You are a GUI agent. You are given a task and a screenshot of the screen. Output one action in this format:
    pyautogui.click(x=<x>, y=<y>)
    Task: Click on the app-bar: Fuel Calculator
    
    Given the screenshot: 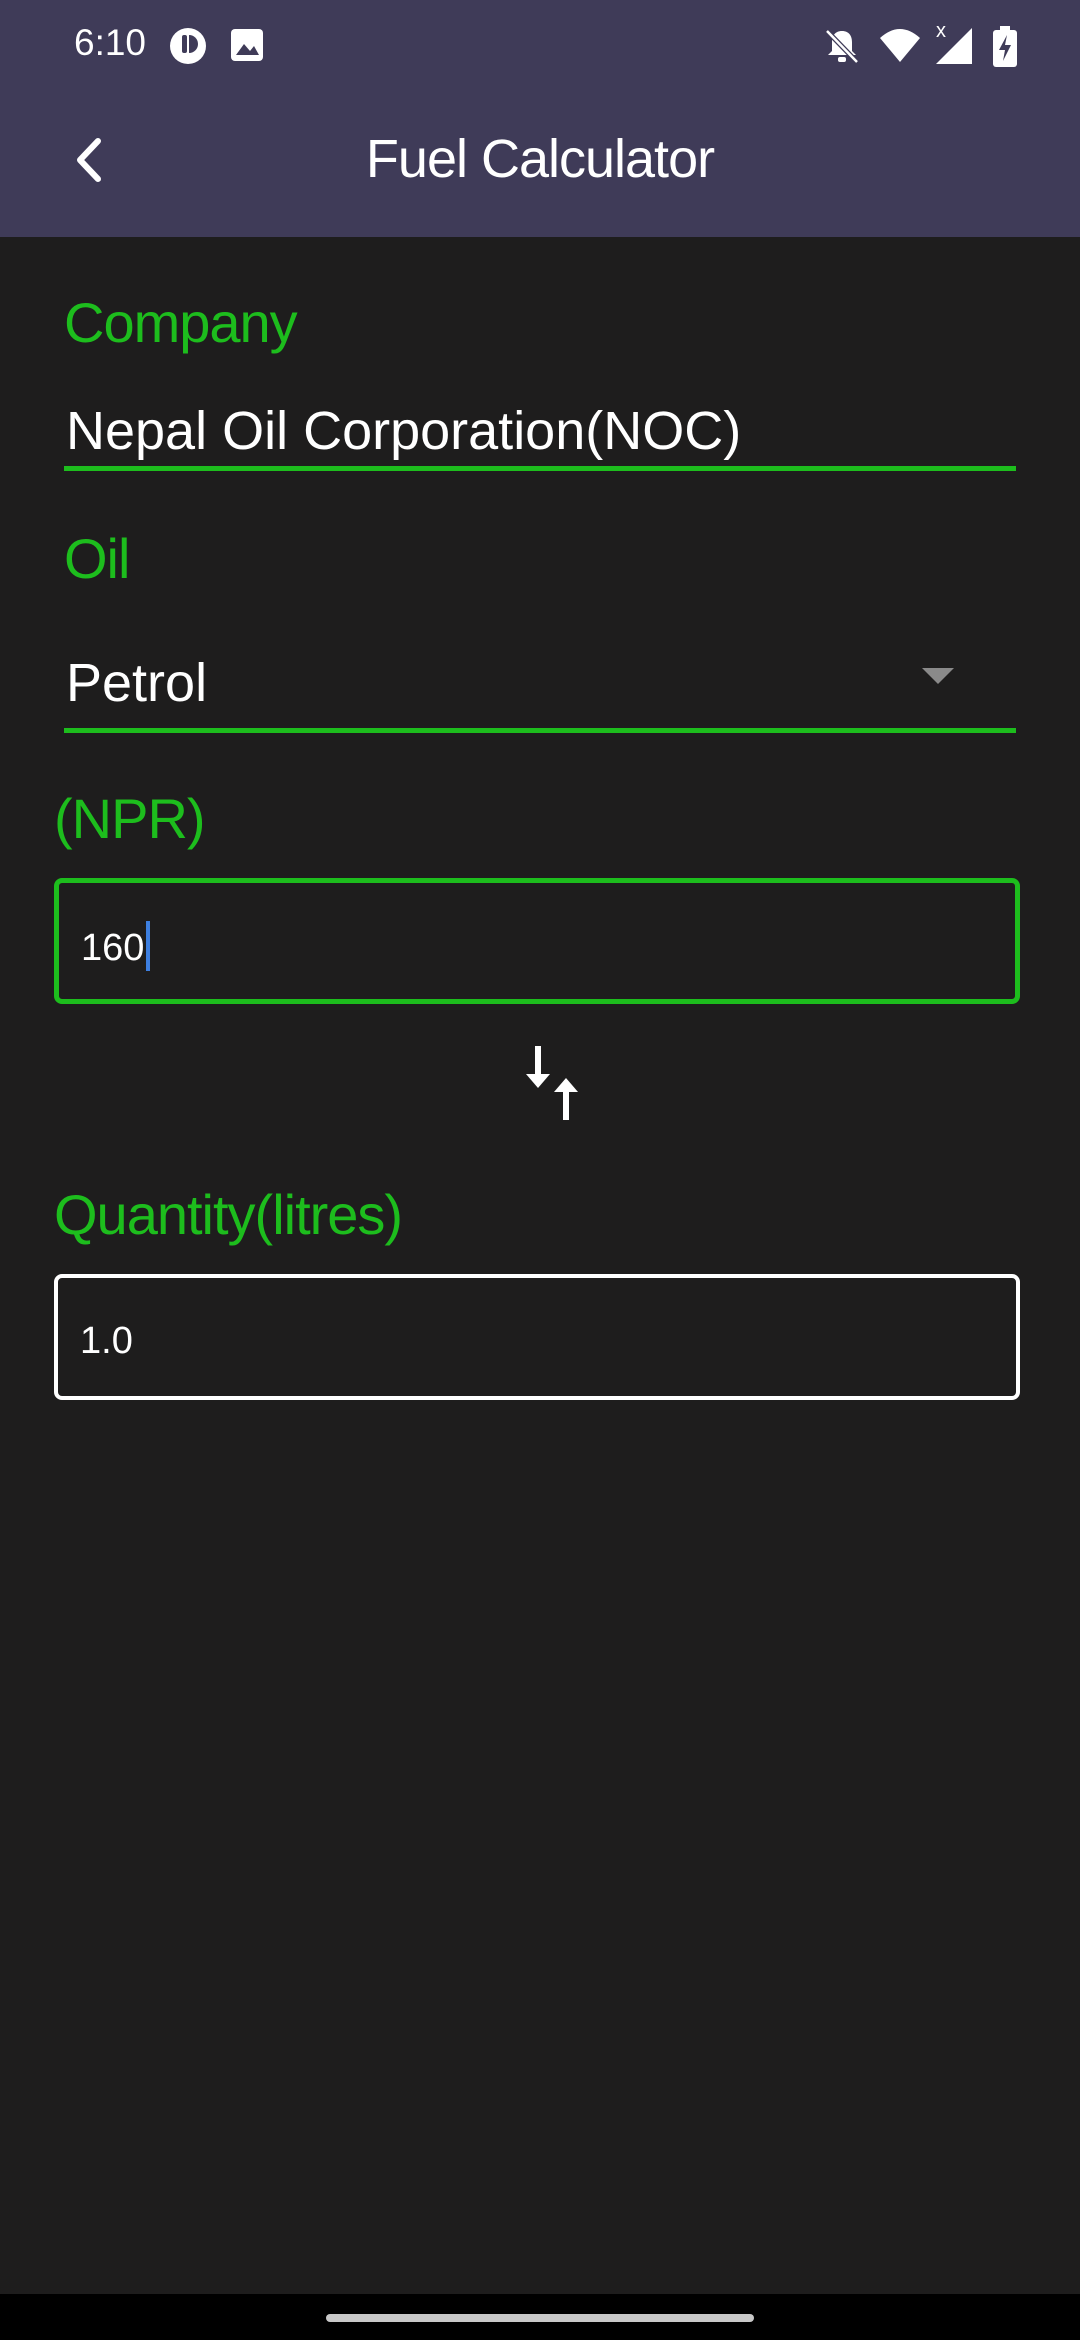 What is the action you would take?
    pyautogui.click(x=540, y=164)
    